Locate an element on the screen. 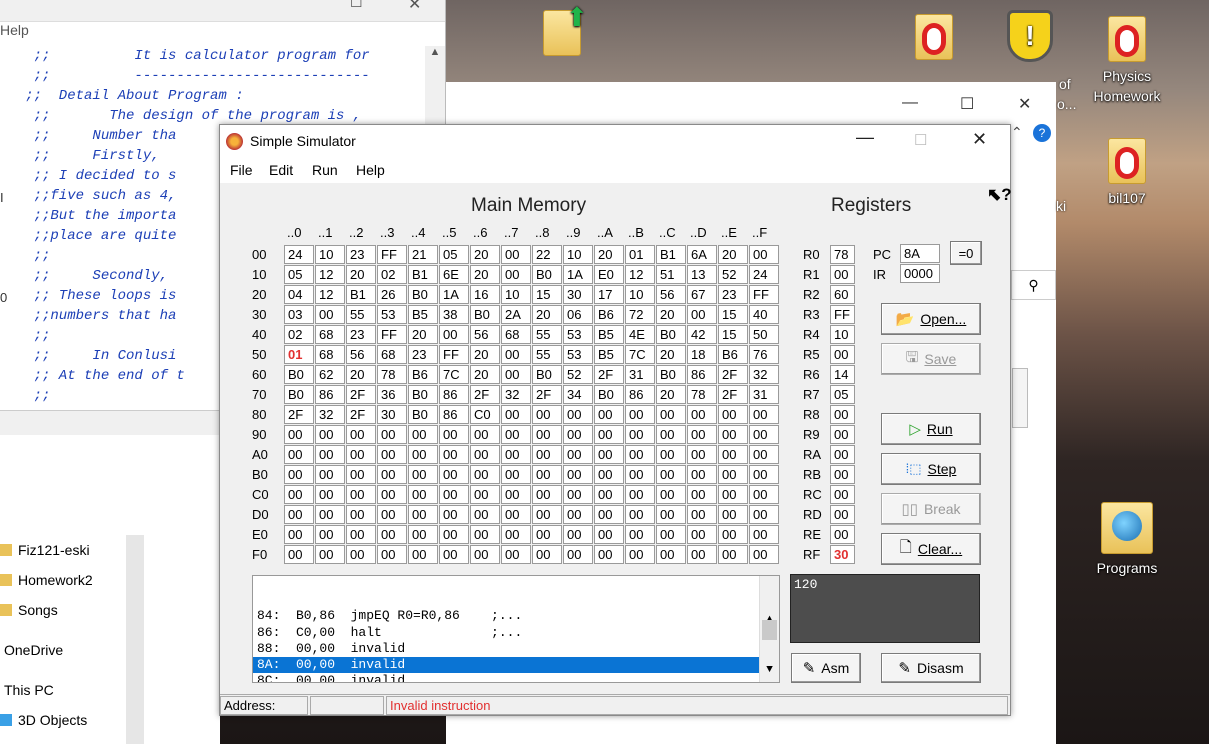 This screenshot has width=1209, height=744. disassembly-row: 8C: 00,00 invalid is located at coordinates (516, 677).